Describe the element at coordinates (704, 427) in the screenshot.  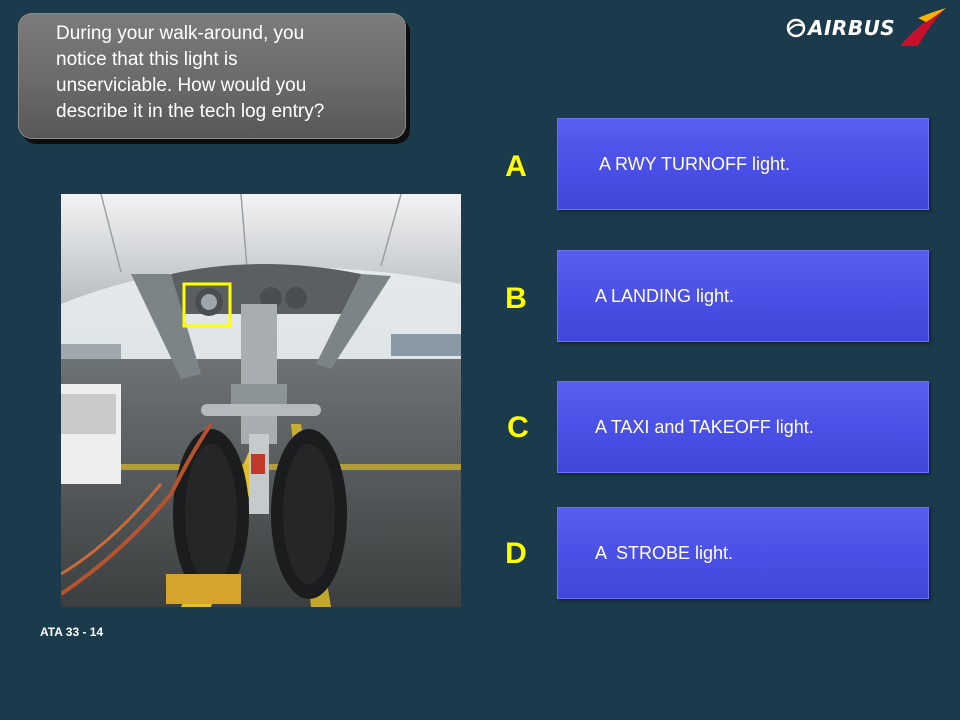
I see `option-c-label: A TAXI and TAKEOFF light.` at that location.